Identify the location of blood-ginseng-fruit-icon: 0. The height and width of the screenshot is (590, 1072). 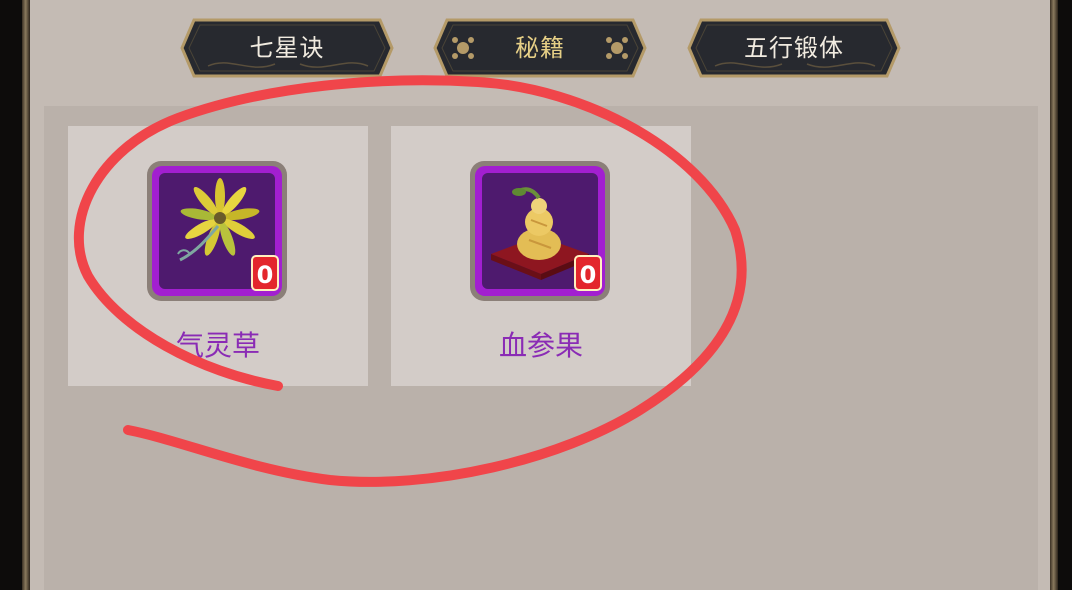
(540, 231).